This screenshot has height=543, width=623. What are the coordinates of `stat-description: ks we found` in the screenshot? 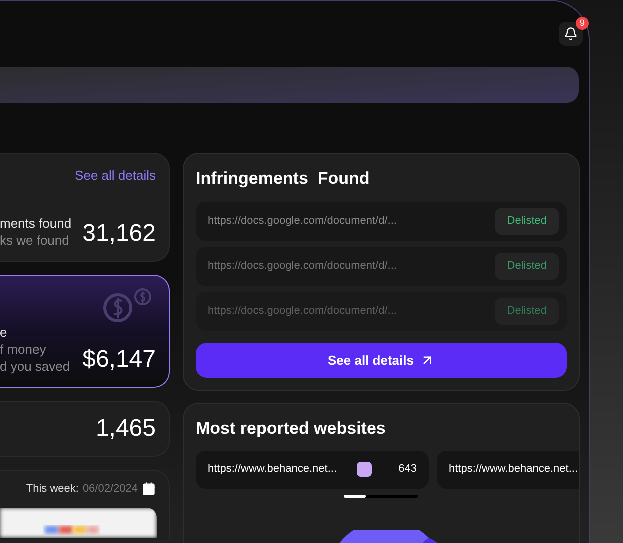 It's located at (35, 240).